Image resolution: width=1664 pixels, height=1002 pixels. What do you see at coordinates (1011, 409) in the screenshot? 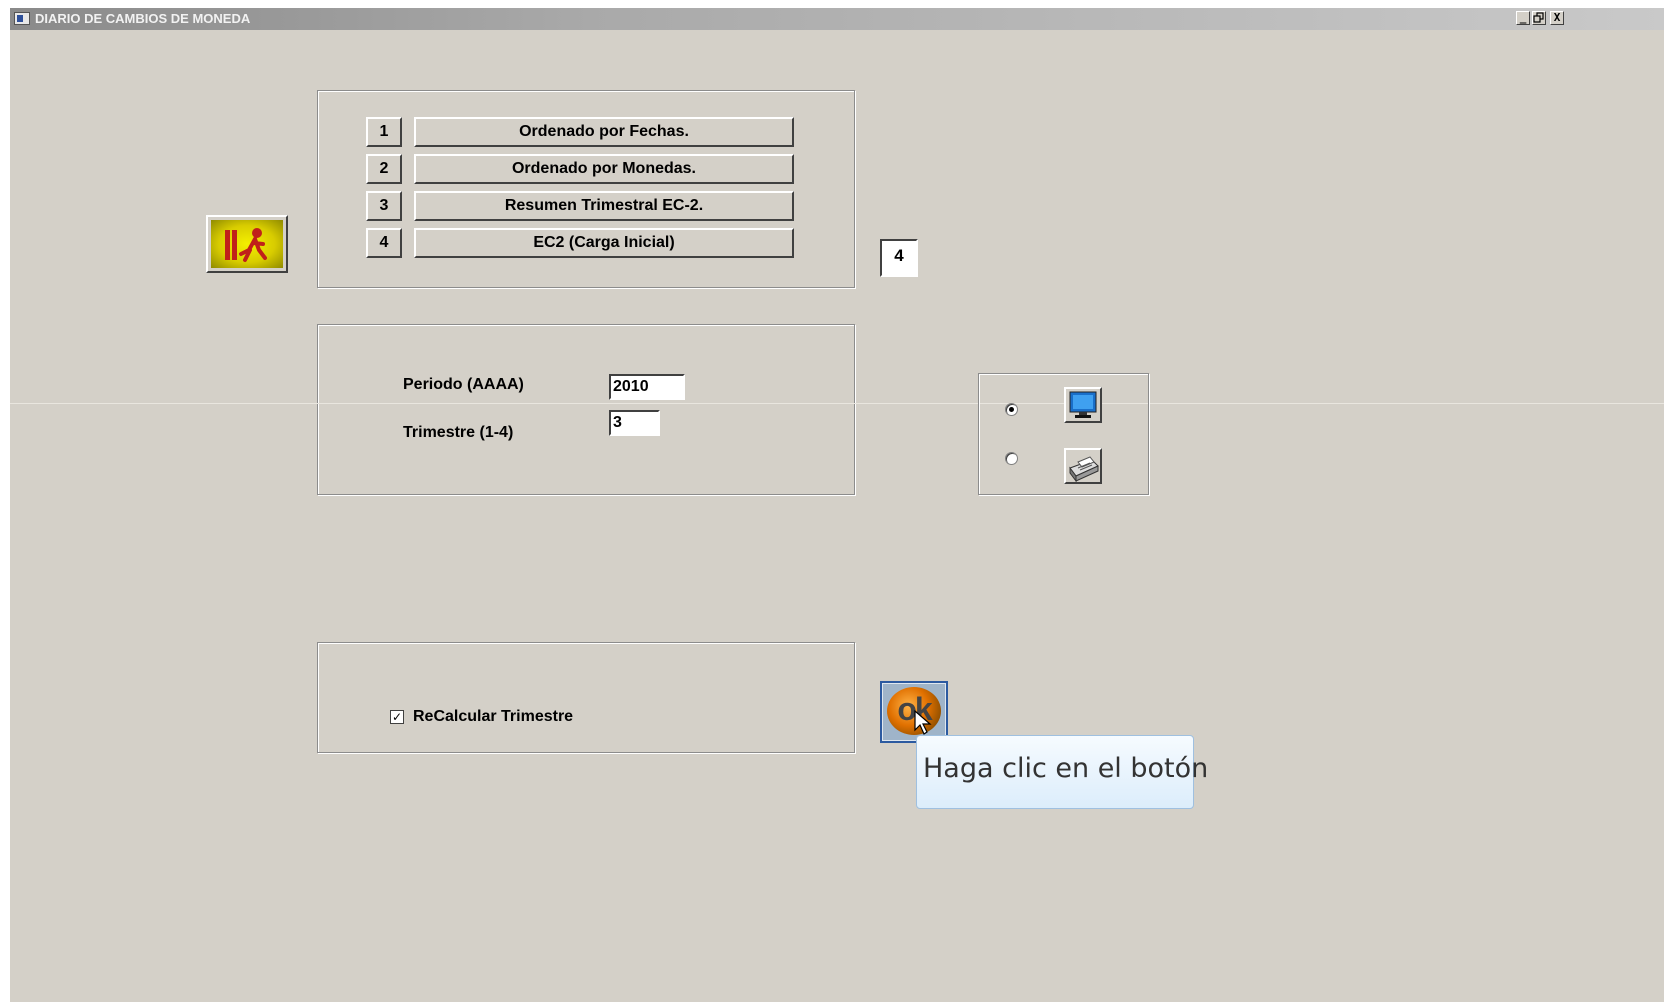
I see `screen-output-radio` at bounding box center [1011, 409].